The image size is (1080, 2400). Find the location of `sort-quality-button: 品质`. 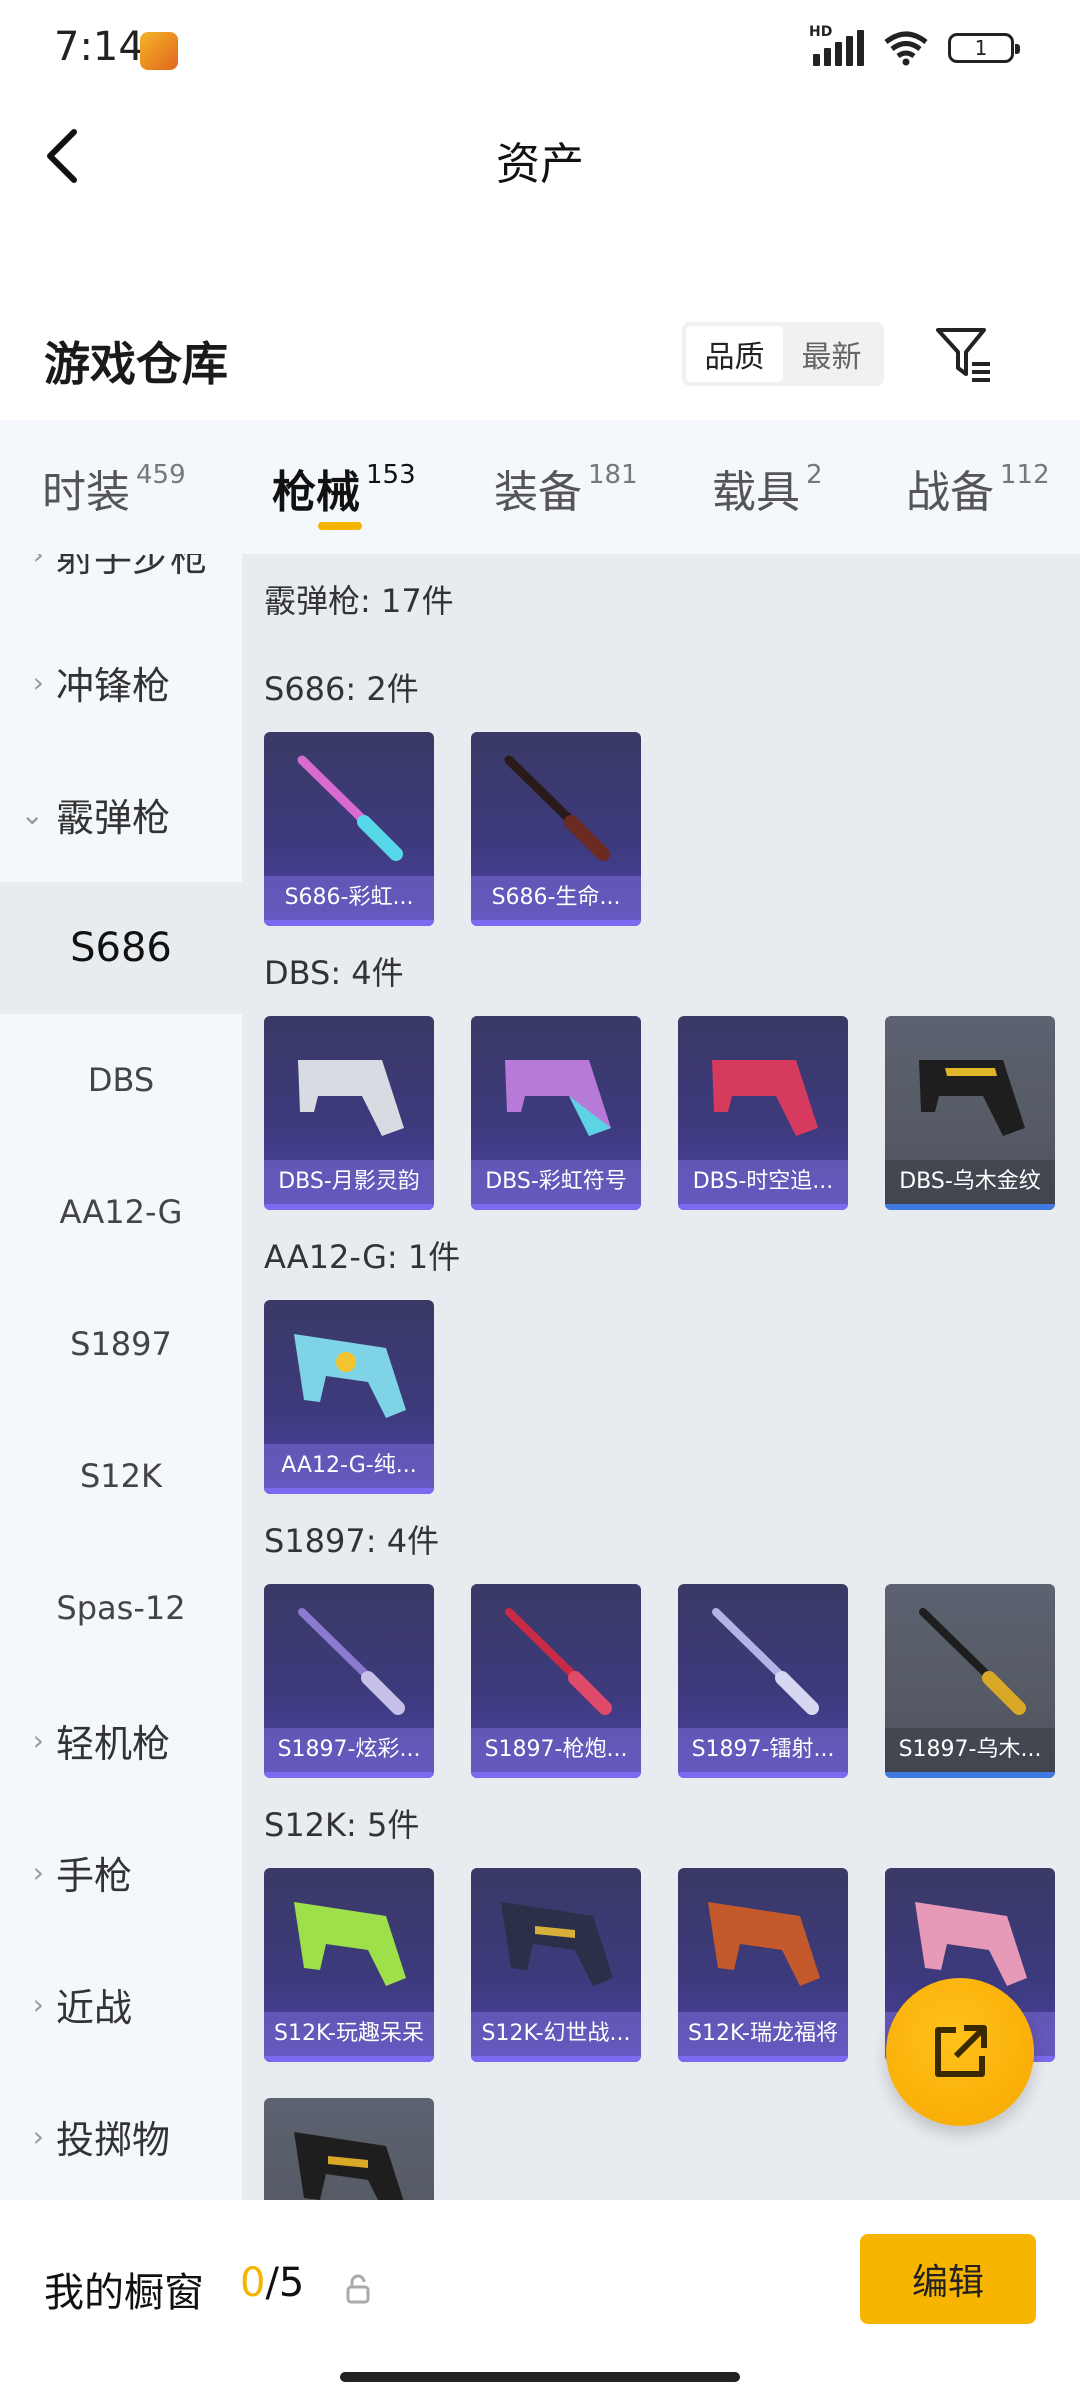

sort-quality-button: 品质 is located at coordinates (734, 354).